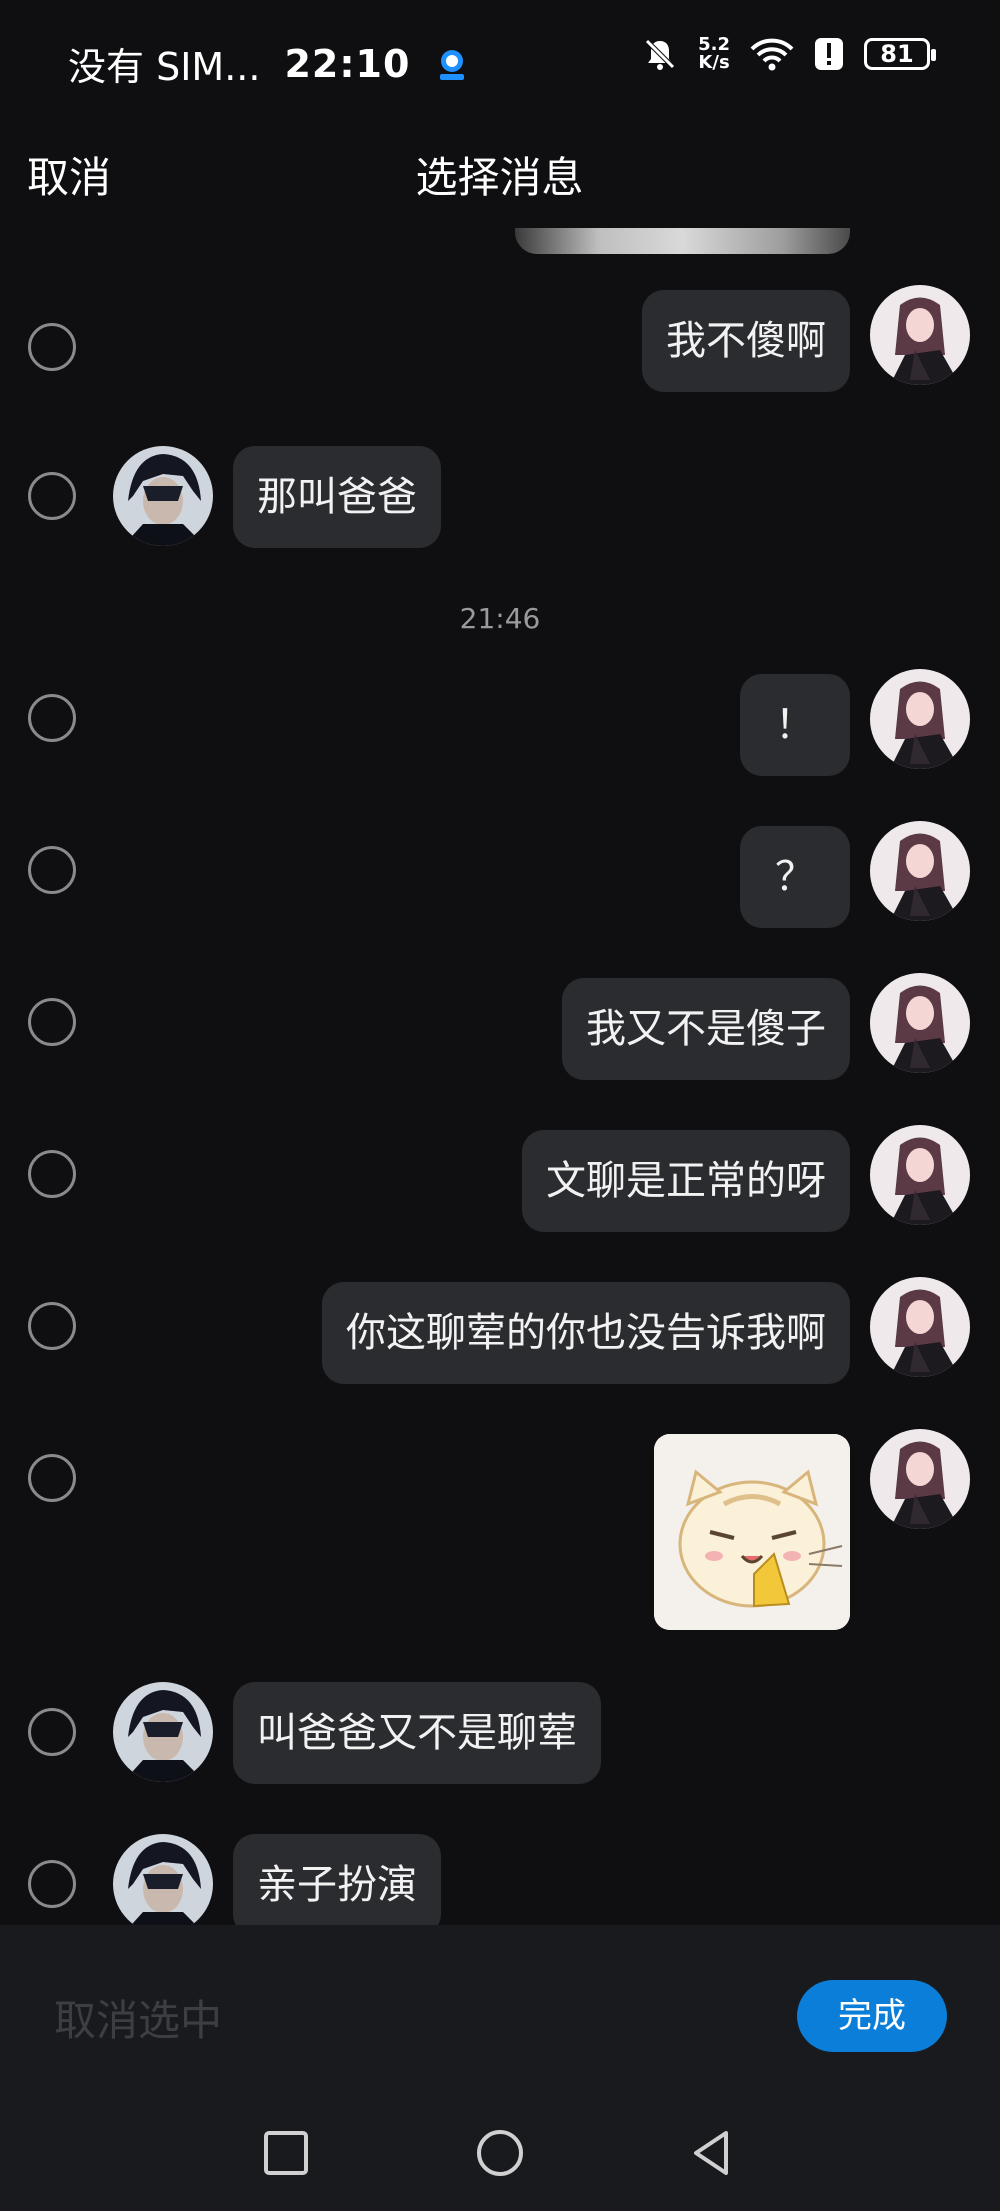  I want to click on message-bubble: 文聊是正常的呀, so click(686, 1181).